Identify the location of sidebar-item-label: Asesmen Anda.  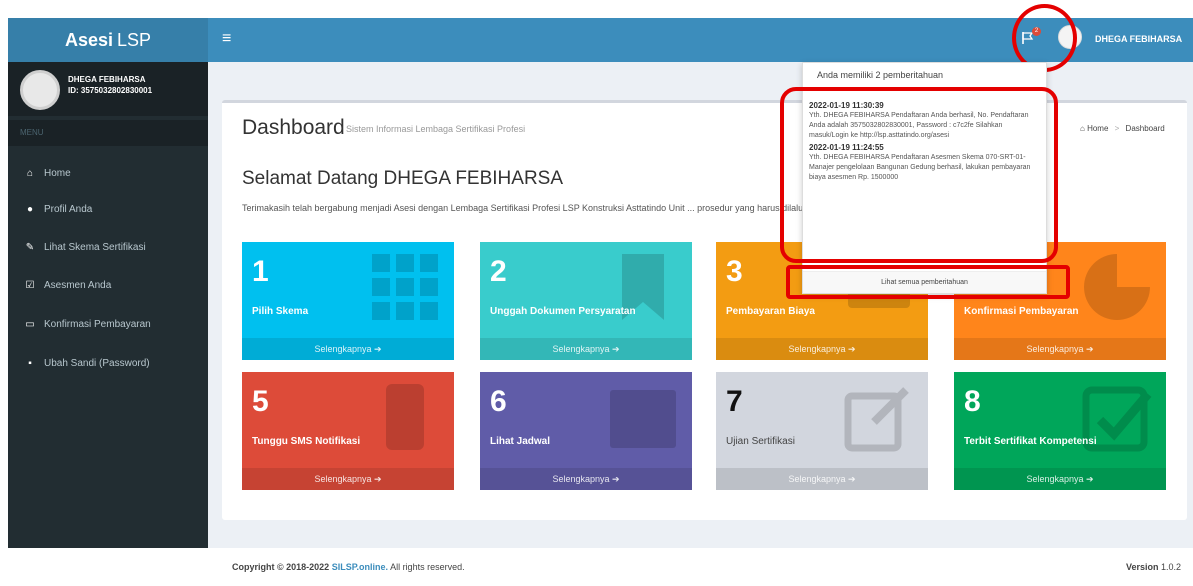
(78, 285).